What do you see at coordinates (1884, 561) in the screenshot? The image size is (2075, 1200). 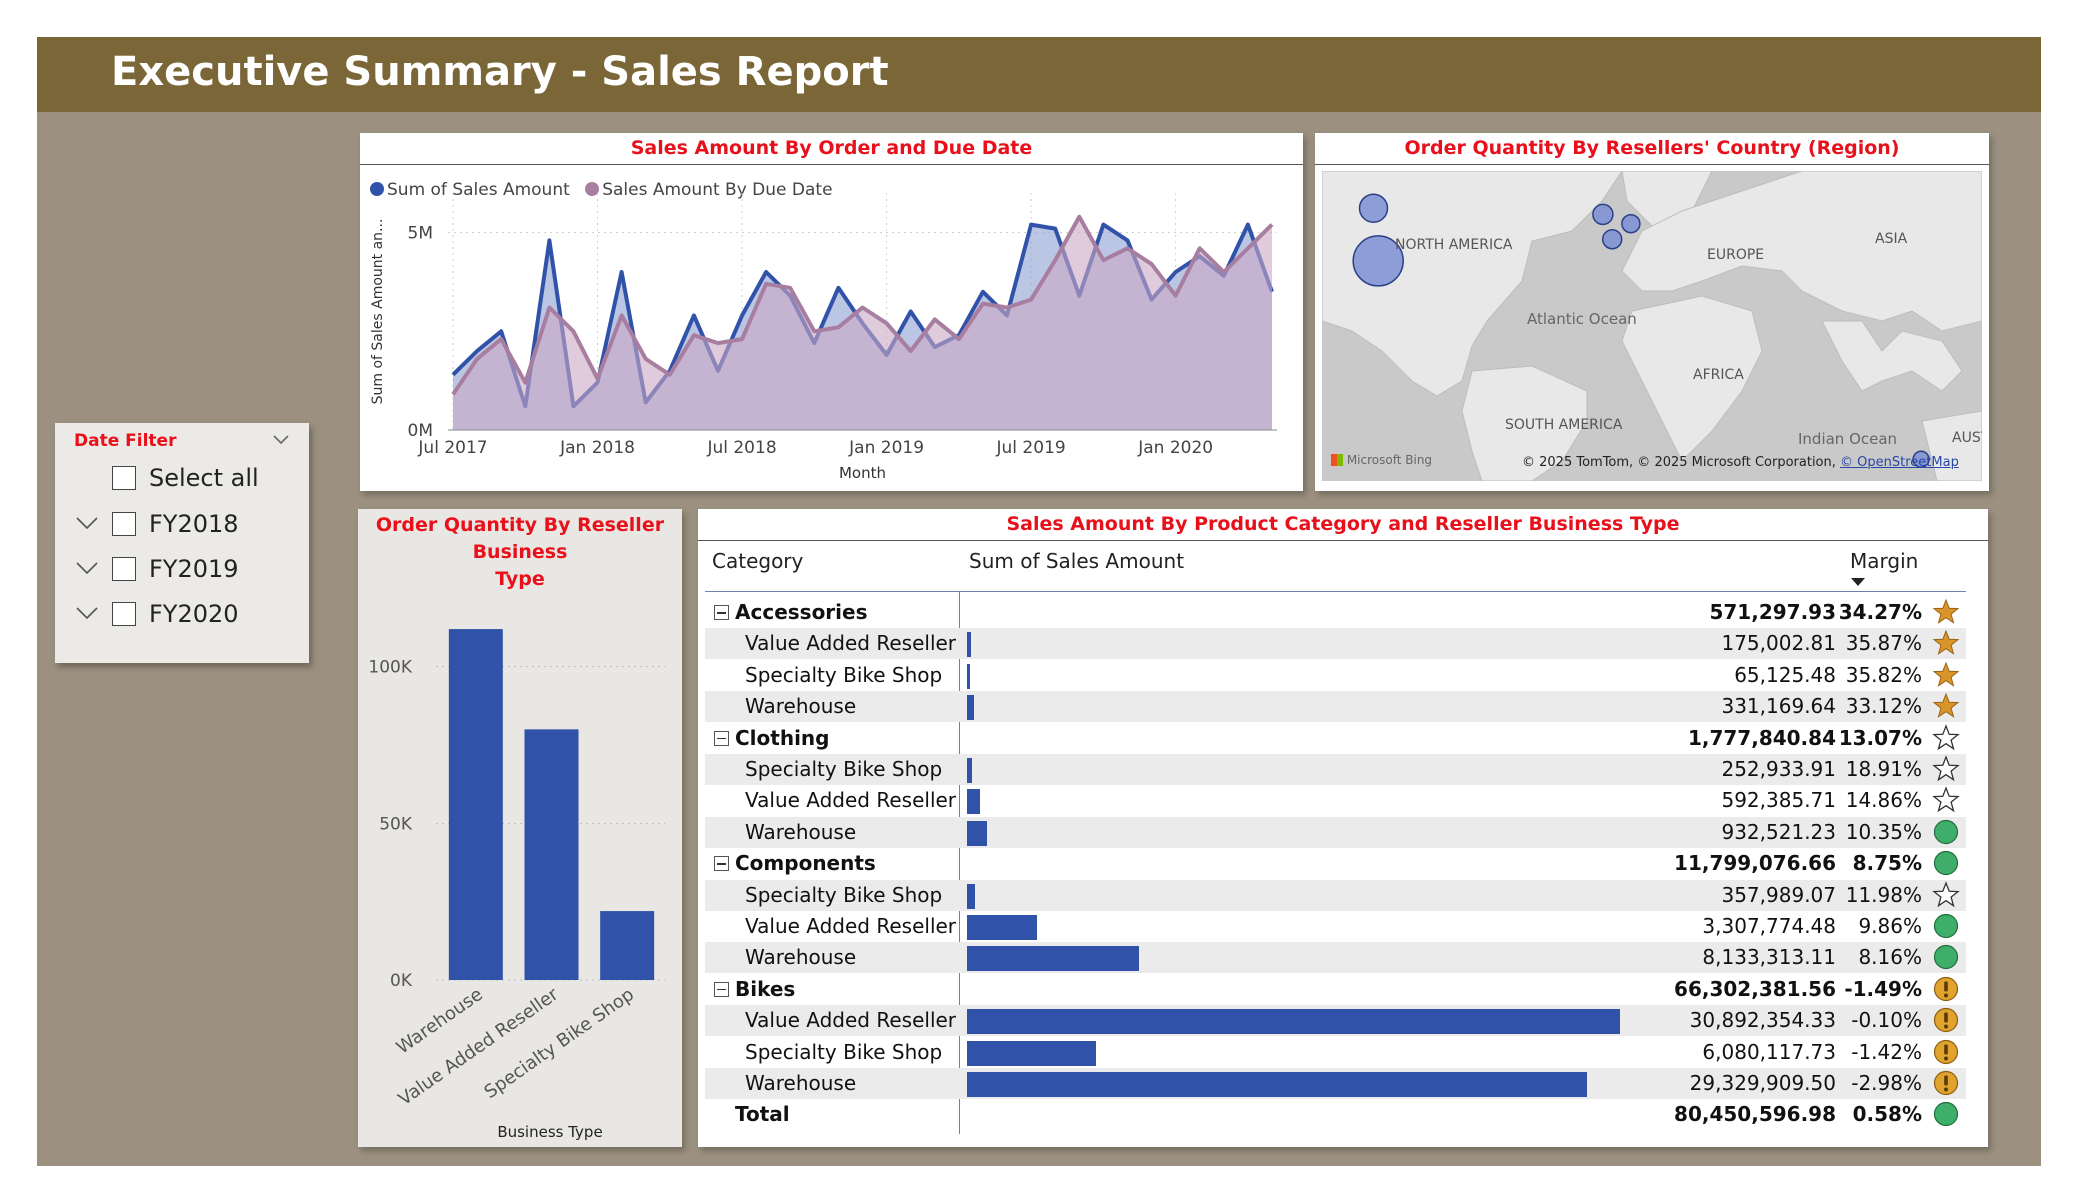 I see `column-header-margin: Margin` at bounding box center [1884, 561].